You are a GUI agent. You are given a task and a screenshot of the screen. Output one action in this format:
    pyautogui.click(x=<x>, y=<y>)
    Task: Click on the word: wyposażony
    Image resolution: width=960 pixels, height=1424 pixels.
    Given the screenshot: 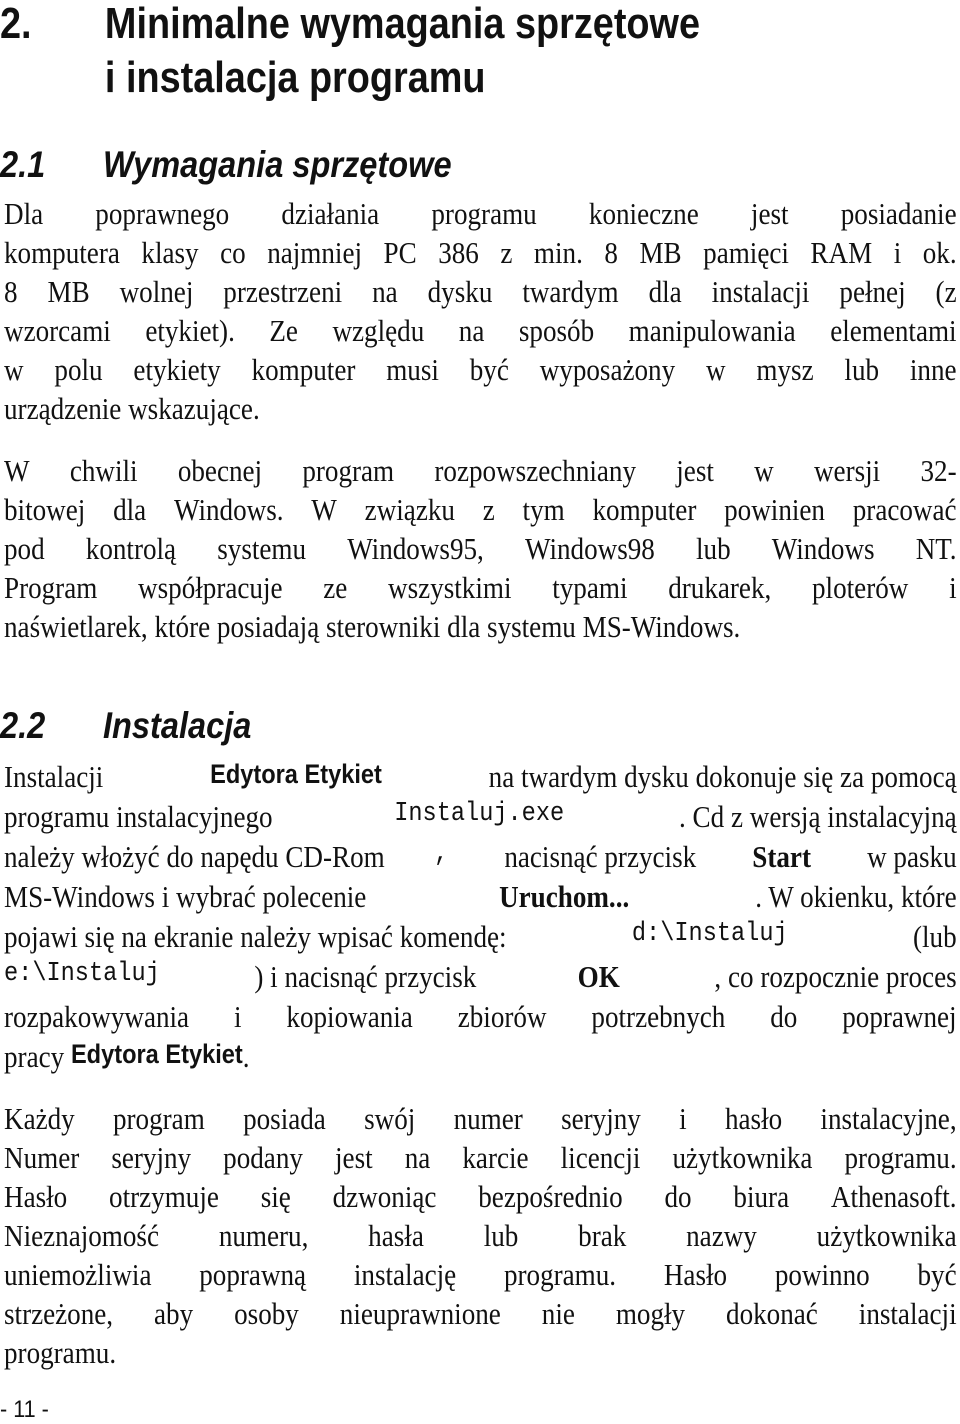 What is the action you would take?
    pyautogui.click(x=607, y=369)
    